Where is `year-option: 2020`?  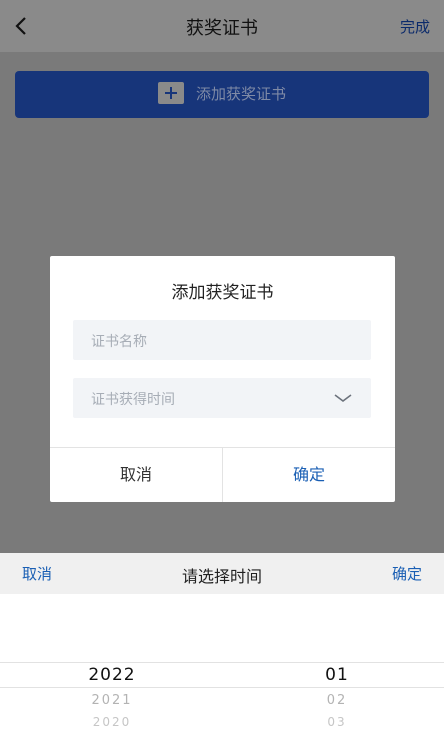 year-option: 2020 is located at coordinates (112, 722).